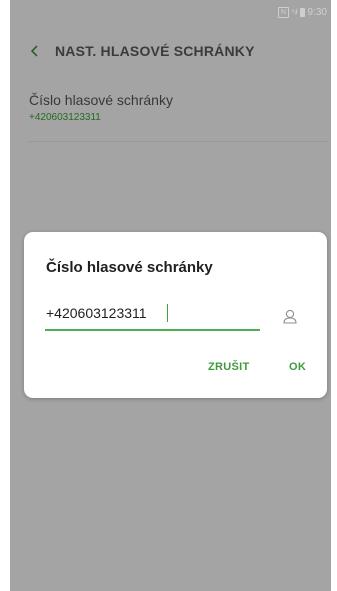  Describe the element at coordinates (152, 330) in the screenshot. I see `input-underline` at that location.